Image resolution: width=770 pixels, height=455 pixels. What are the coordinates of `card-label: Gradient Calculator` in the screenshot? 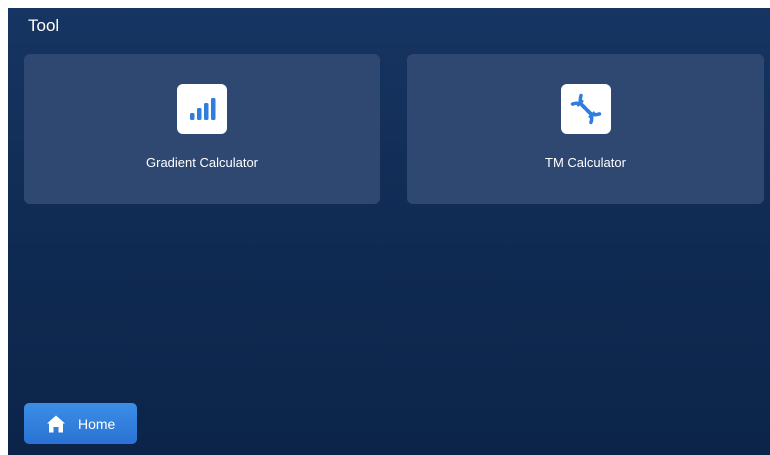 It's located at (202, 162).